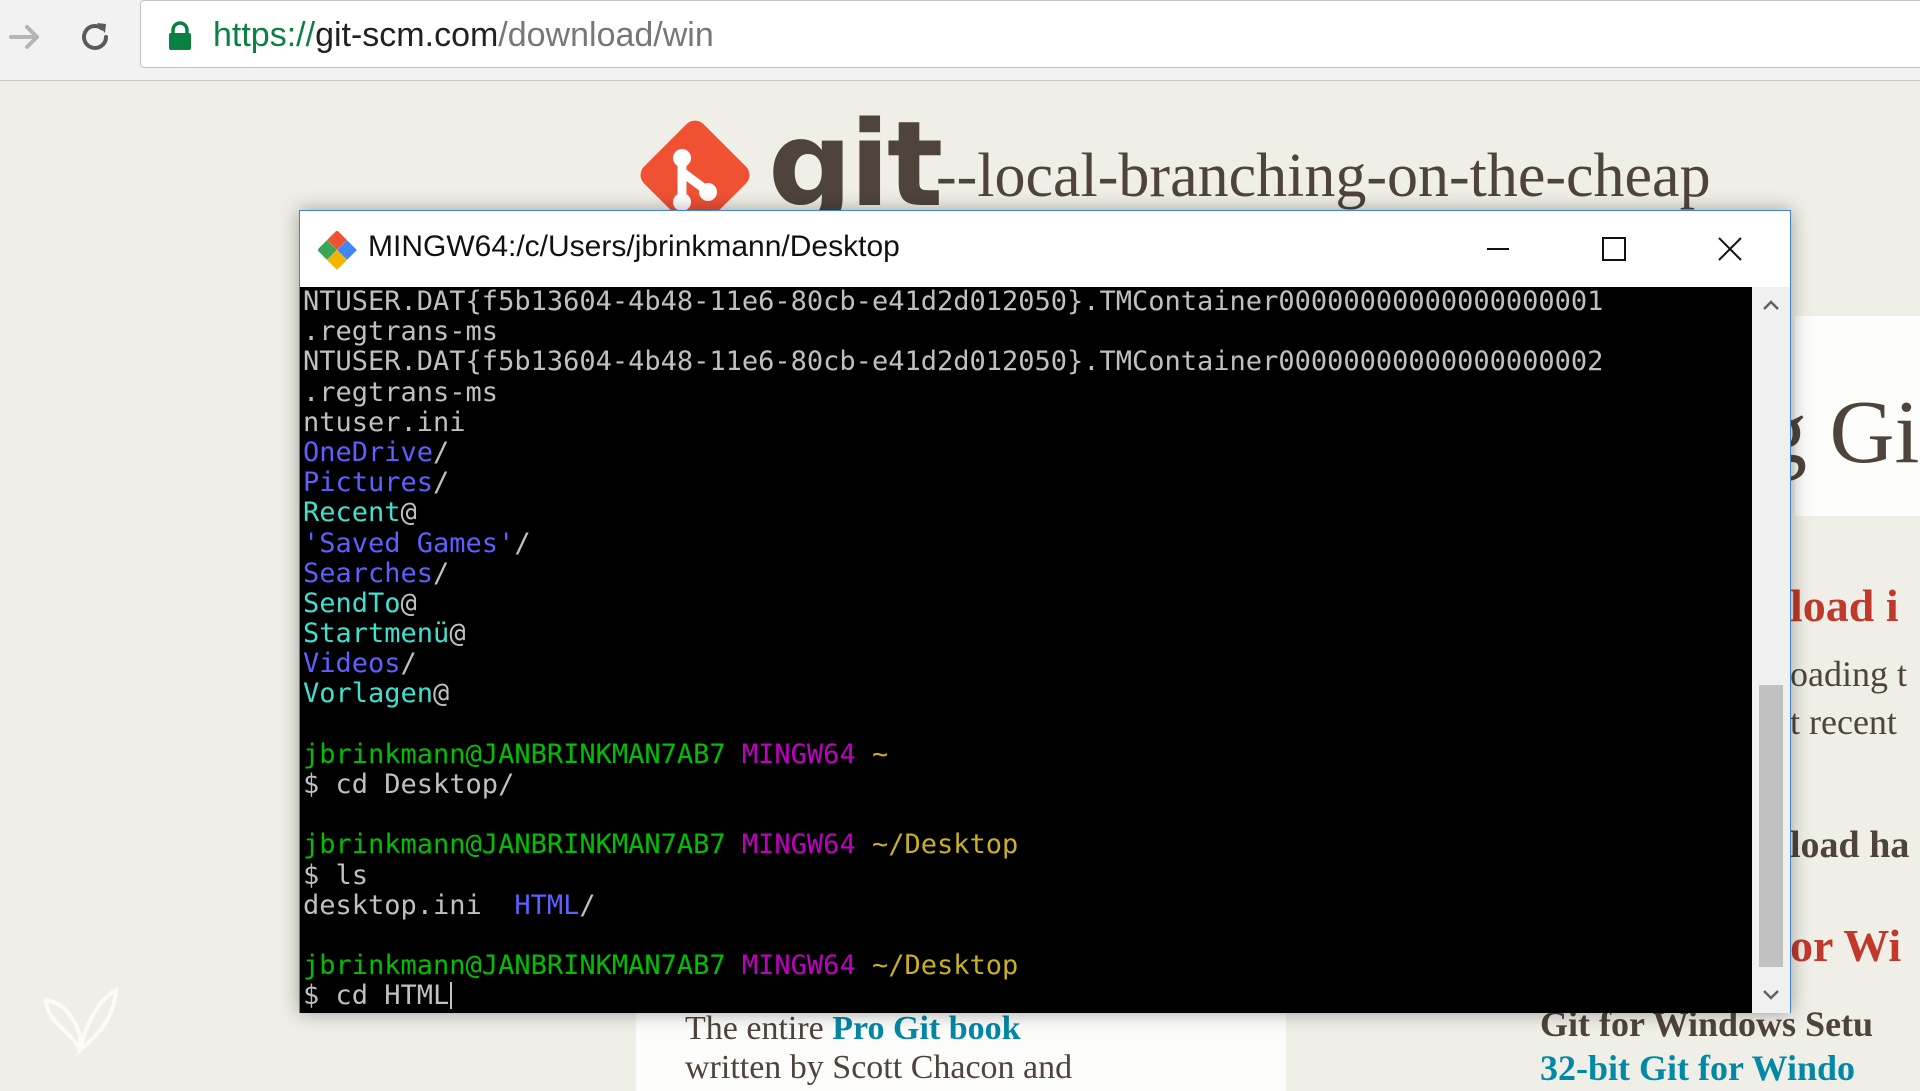 The height and width of the screenshot is (1091, 1920). I want to click on minimize-icon, so click(1498, 249).